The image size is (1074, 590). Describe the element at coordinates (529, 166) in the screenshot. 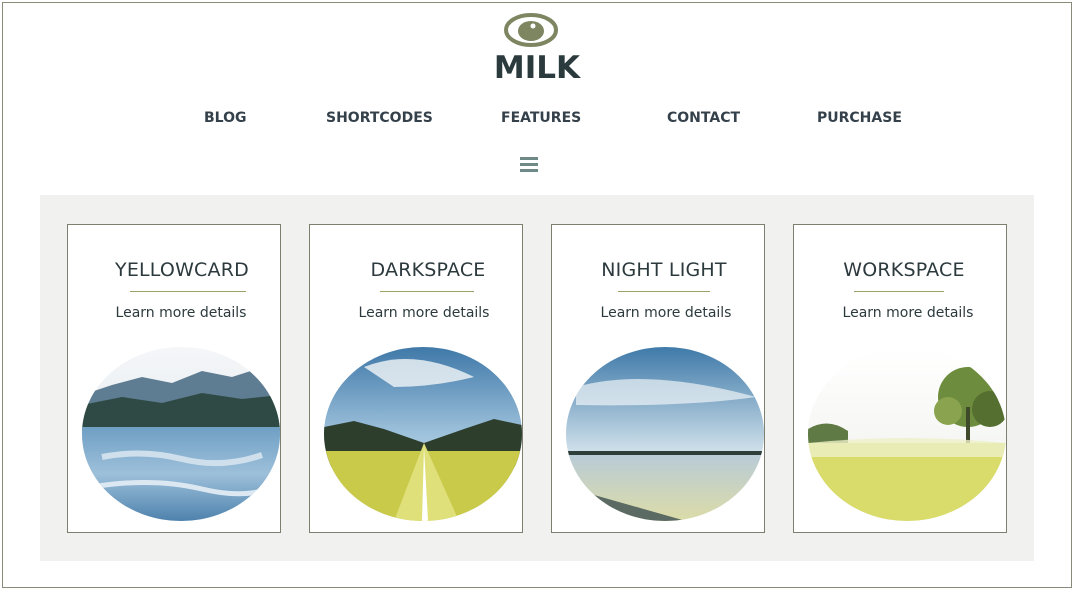

I see `hamburger-menu-icon` at that location.